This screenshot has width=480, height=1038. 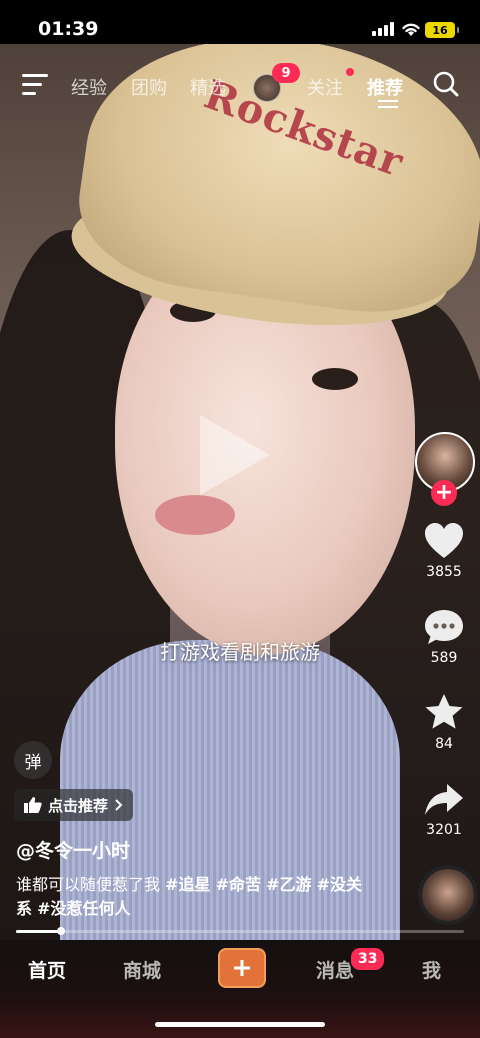 What do you see at coordinates (444, 711) in the screenshot?
I see `star-icon` at bounding box center [444, 711].